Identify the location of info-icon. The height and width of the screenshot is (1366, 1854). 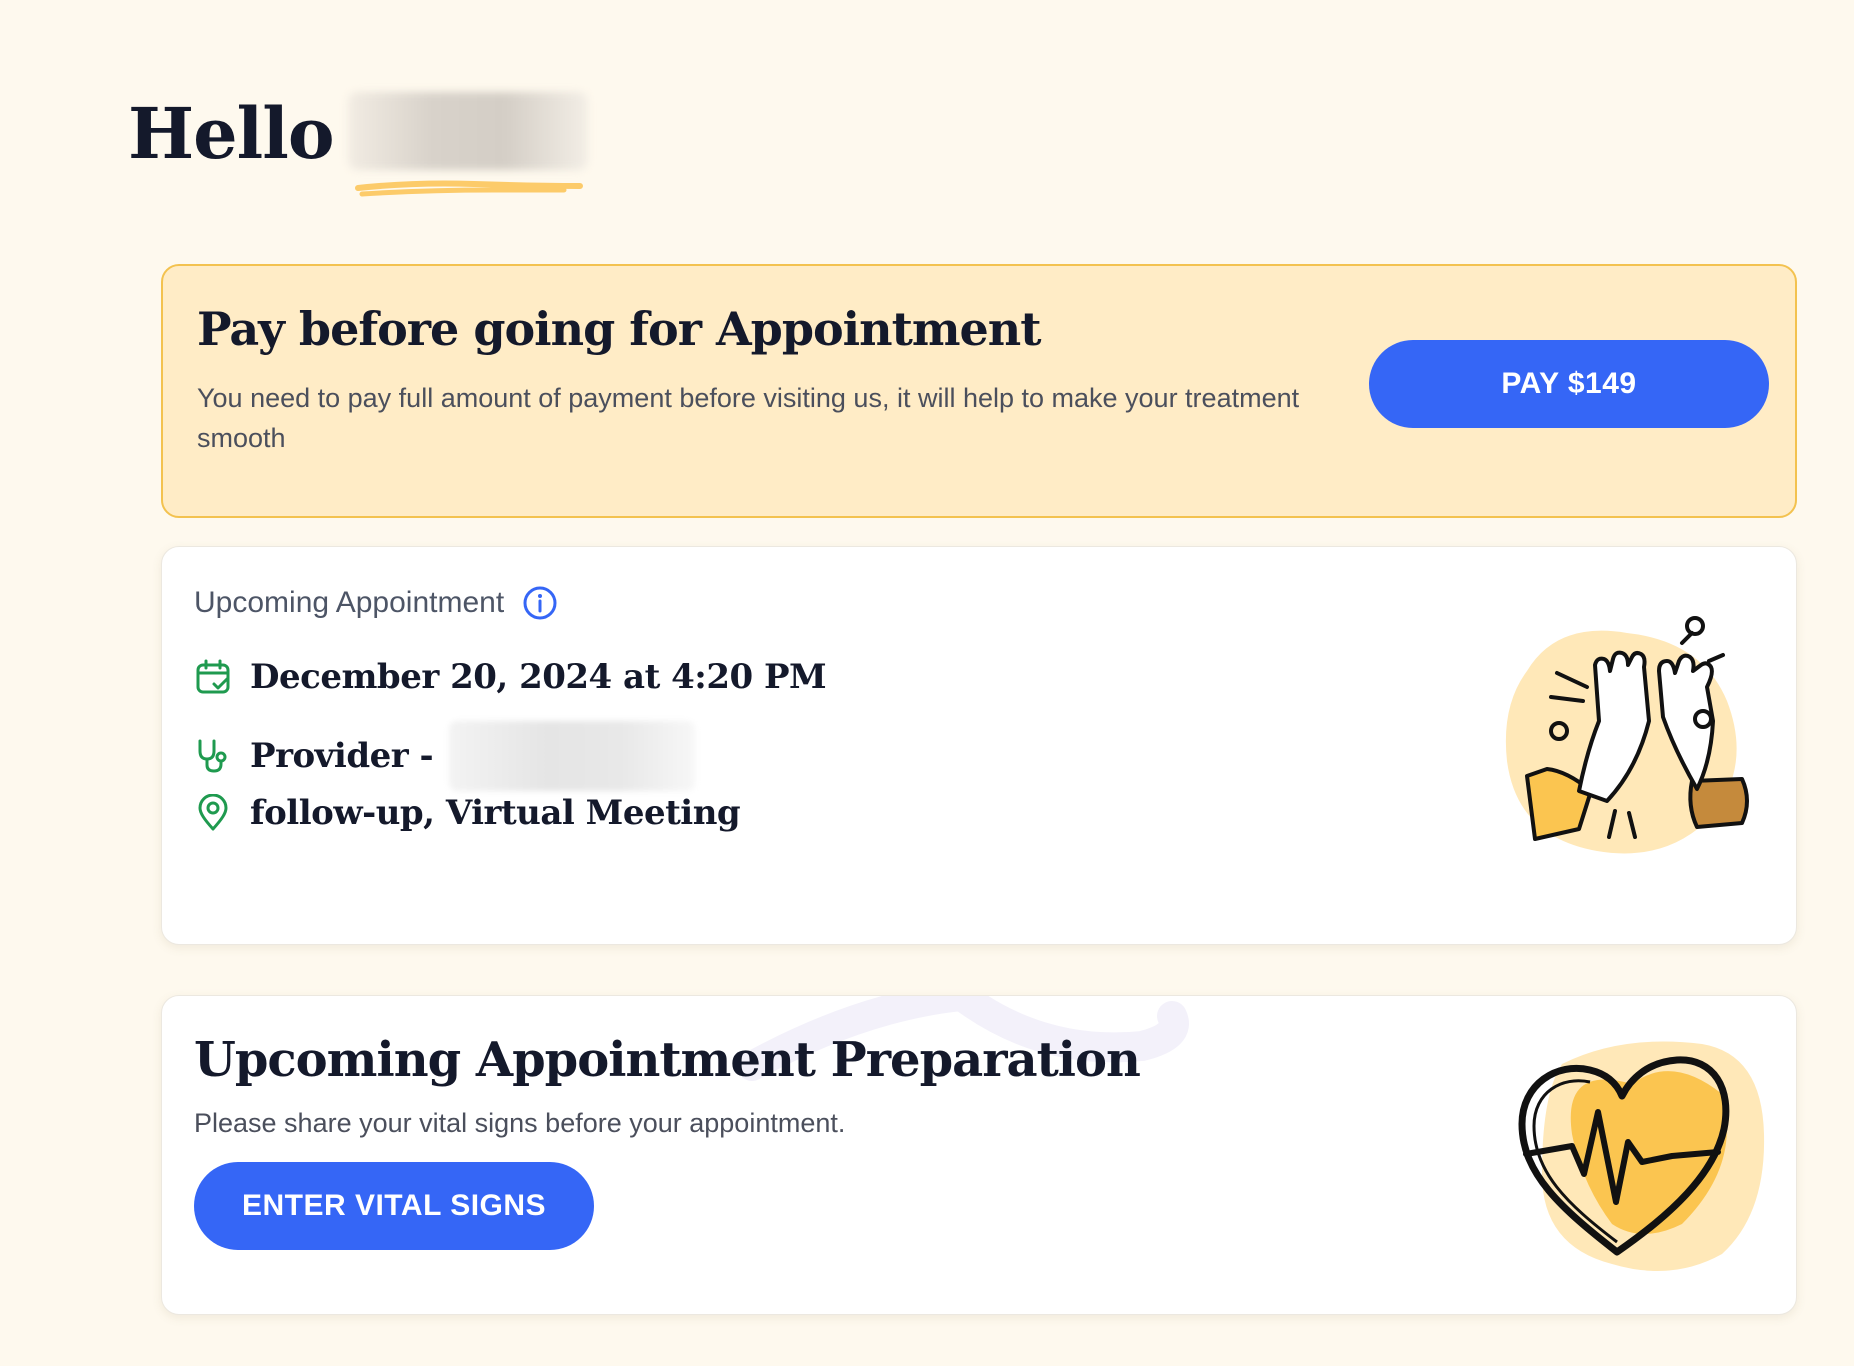
(540, 603).